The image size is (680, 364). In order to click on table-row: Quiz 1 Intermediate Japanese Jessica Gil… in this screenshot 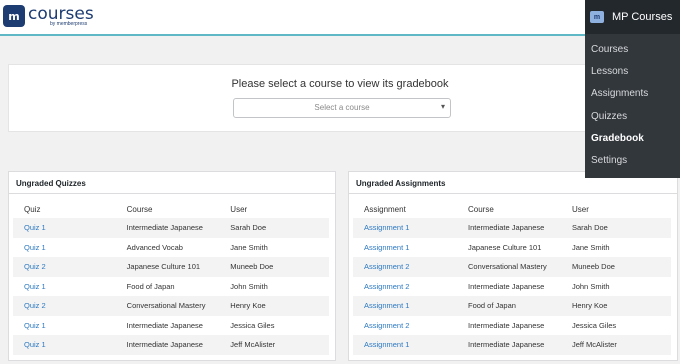, I will do `click(171, 326)`.